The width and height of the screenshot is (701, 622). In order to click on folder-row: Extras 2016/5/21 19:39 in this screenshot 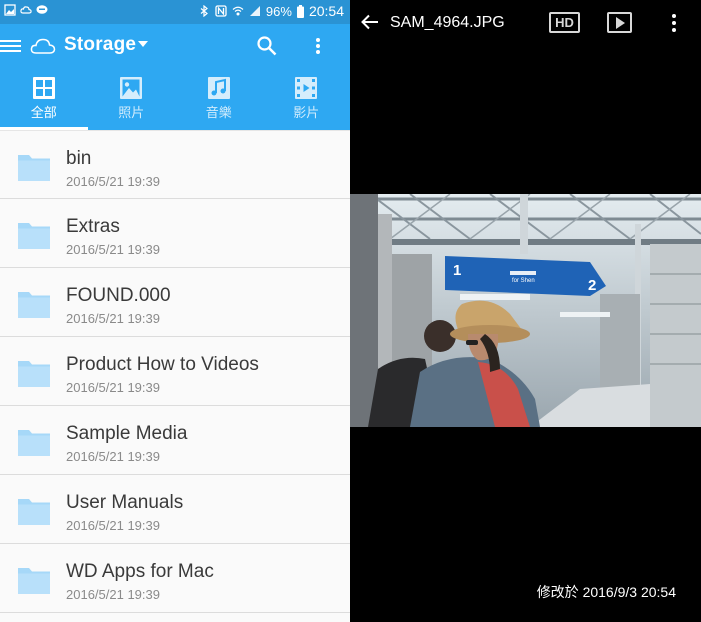, I will do `click(175, 233)`.